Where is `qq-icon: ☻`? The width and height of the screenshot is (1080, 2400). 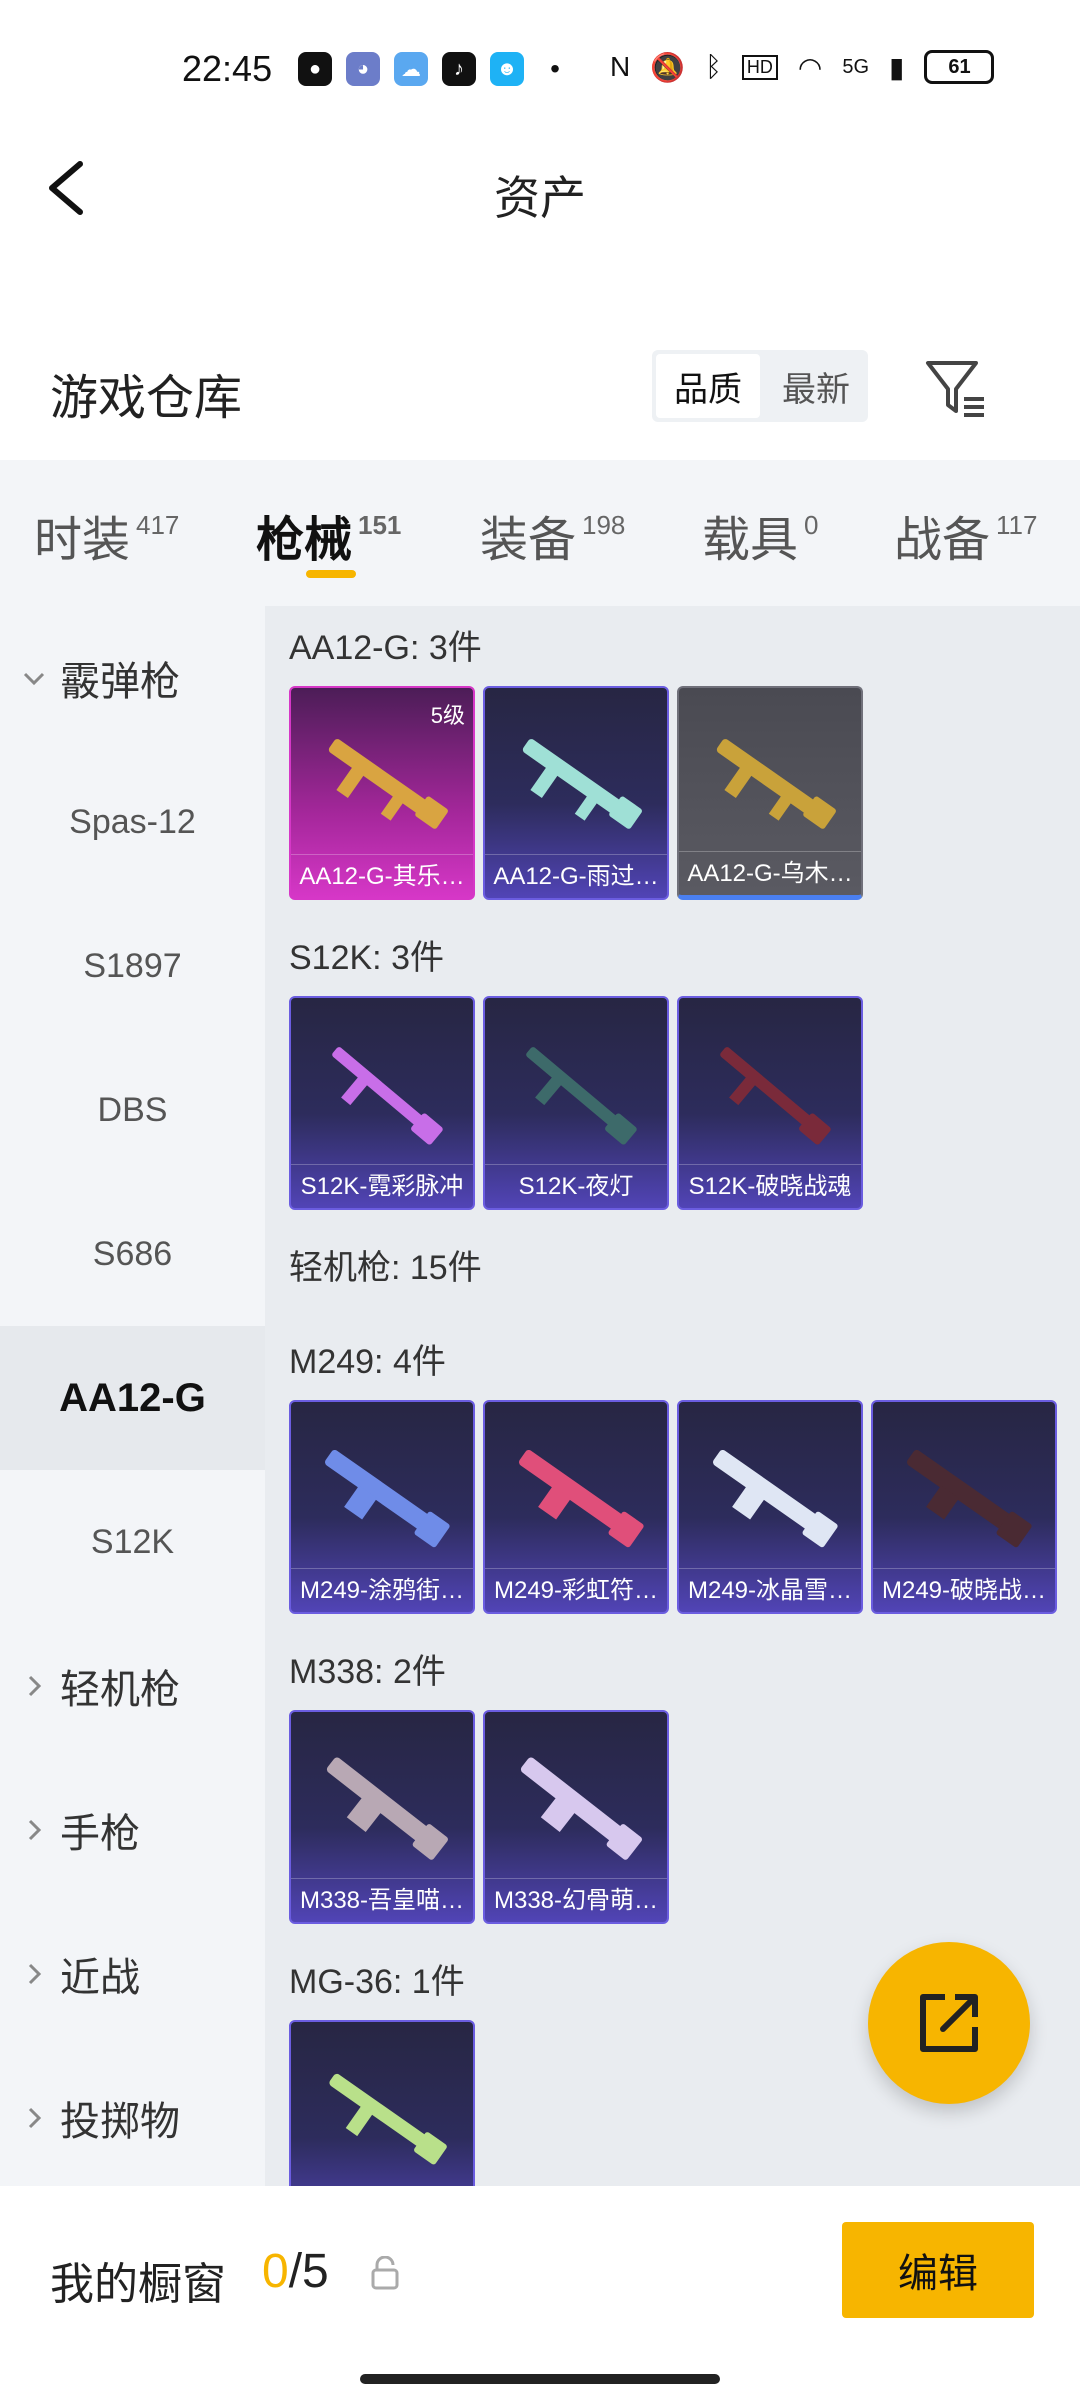 qq-icon: ☻ is located at coordinates (507, 69).